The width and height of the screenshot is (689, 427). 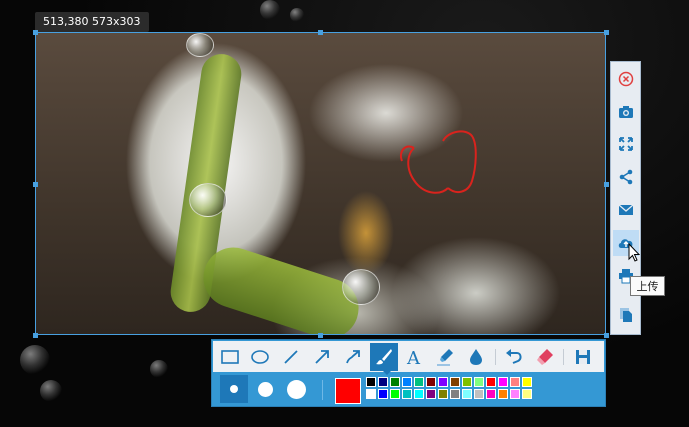 I want to click on close-button, so click(x=626, y=79).